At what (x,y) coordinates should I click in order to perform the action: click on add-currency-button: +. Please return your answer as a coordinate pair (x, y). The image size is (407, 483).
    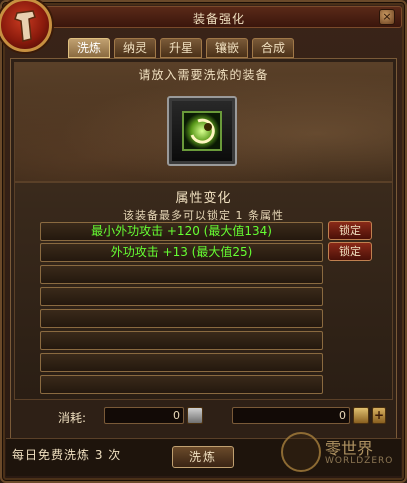
    Looking at the image, I should click on (379, 415).